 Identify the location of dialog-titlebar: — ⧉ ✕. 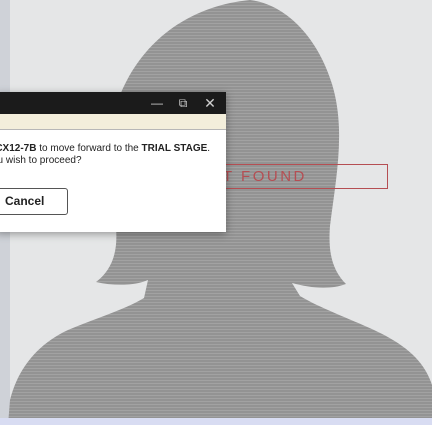
(113, 103).